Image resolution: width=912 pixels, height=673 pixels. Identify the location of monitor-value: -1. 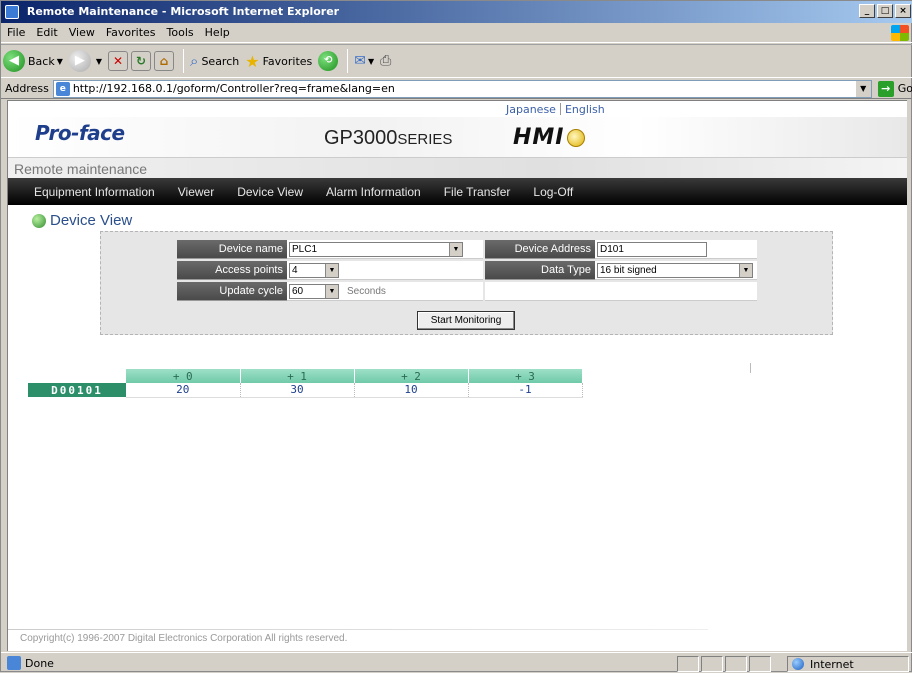
(525, 390).